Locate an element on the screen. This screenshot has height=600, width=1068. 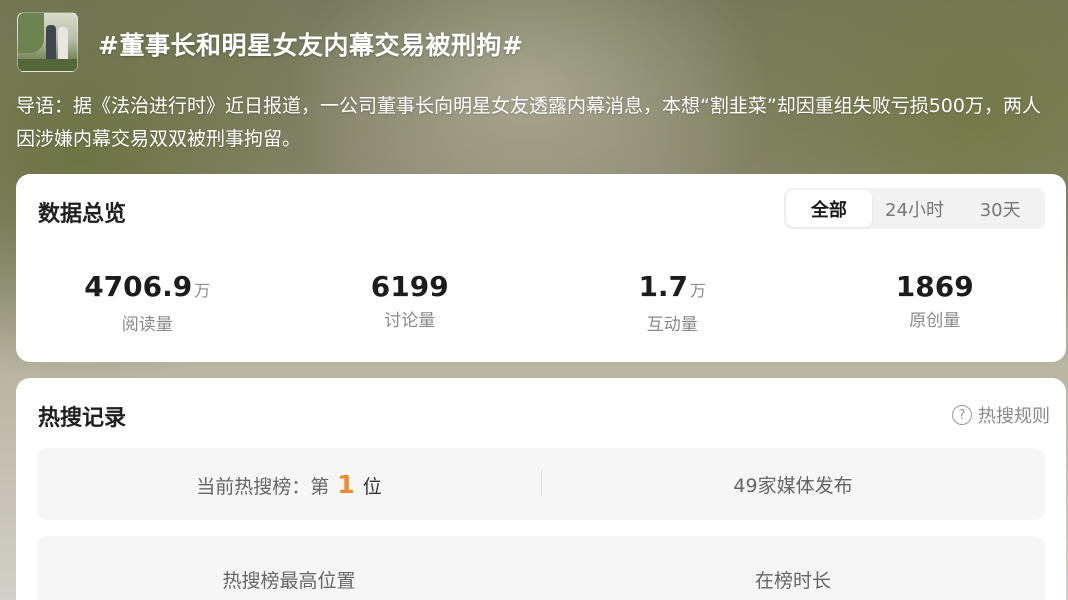
peak-position-label: 热搜榜最高位置 is located at coordinates (289, 581).